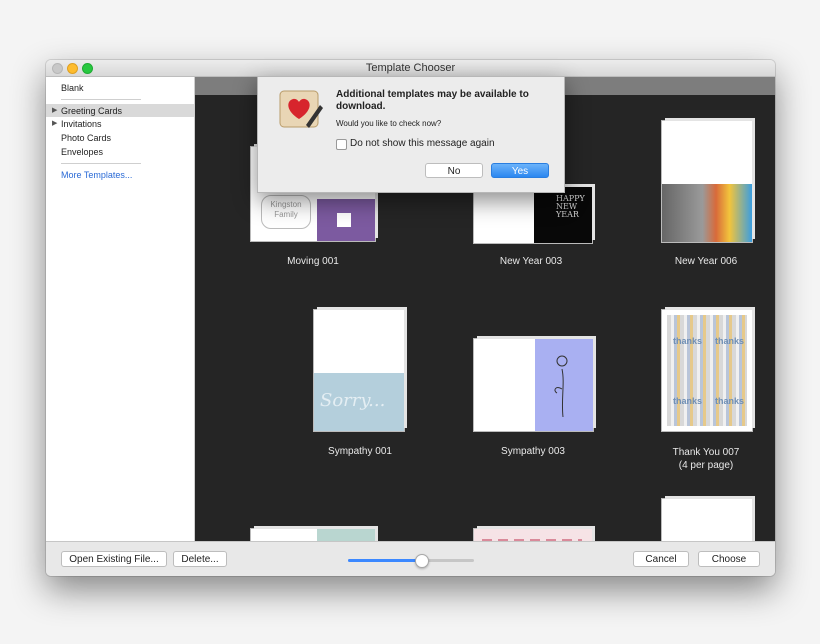  I want to click on card-text: Kingston, so click(286, 204).